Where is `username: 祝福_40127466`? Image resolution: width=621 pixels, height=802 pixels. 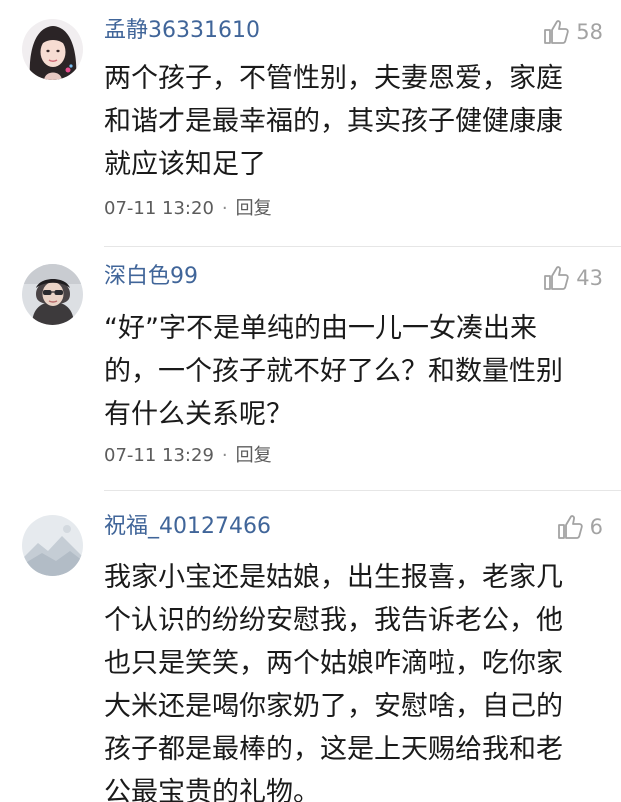
username: 祝福_40127466 is located at coordinates (187, 527).